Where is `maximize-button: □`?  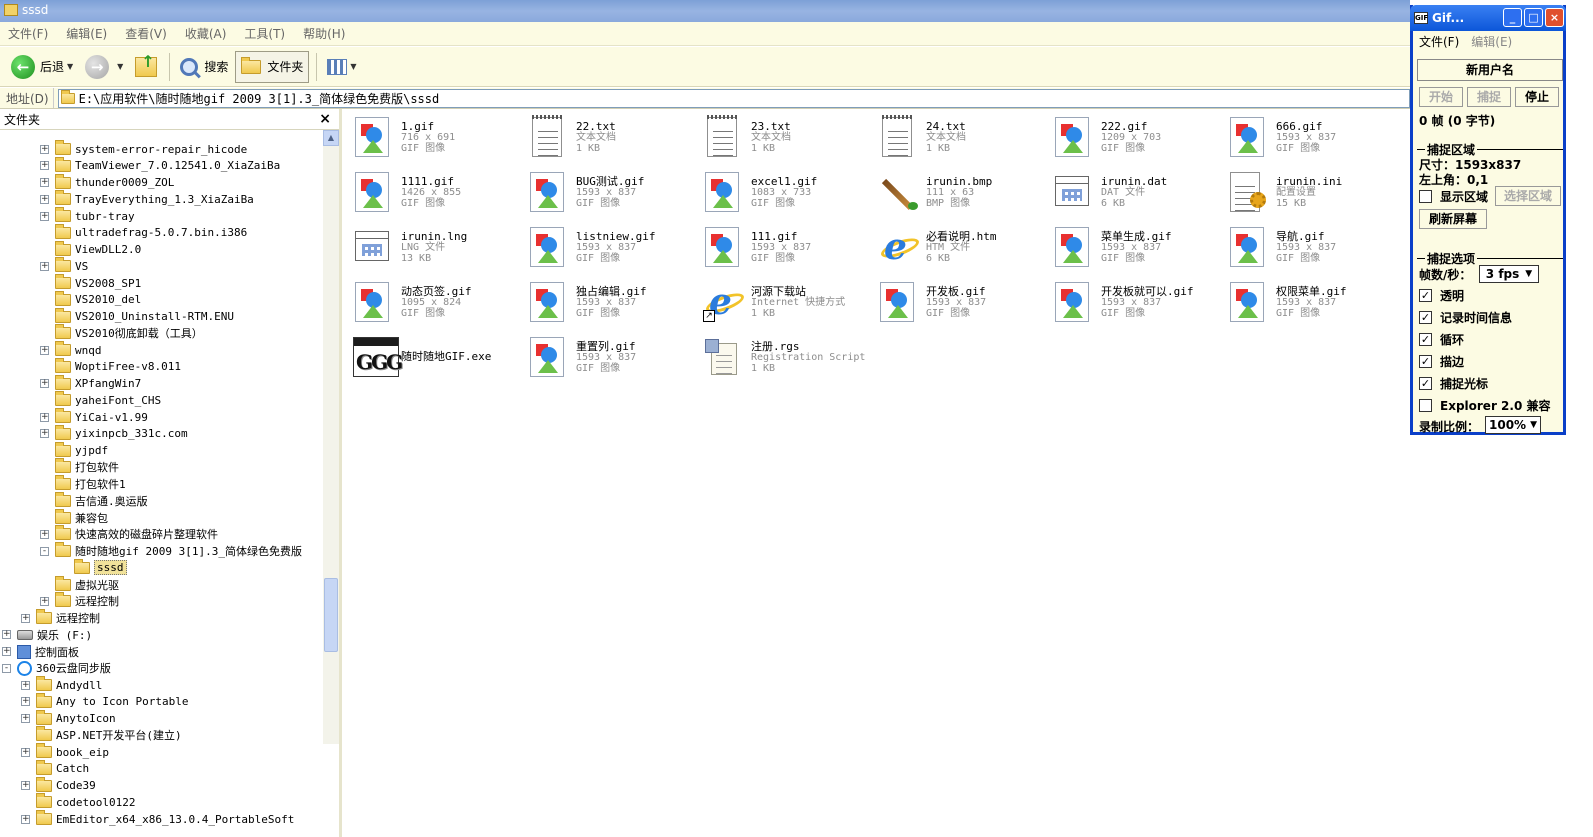
maximize-button: □ is located at coordinates (1533, 17).